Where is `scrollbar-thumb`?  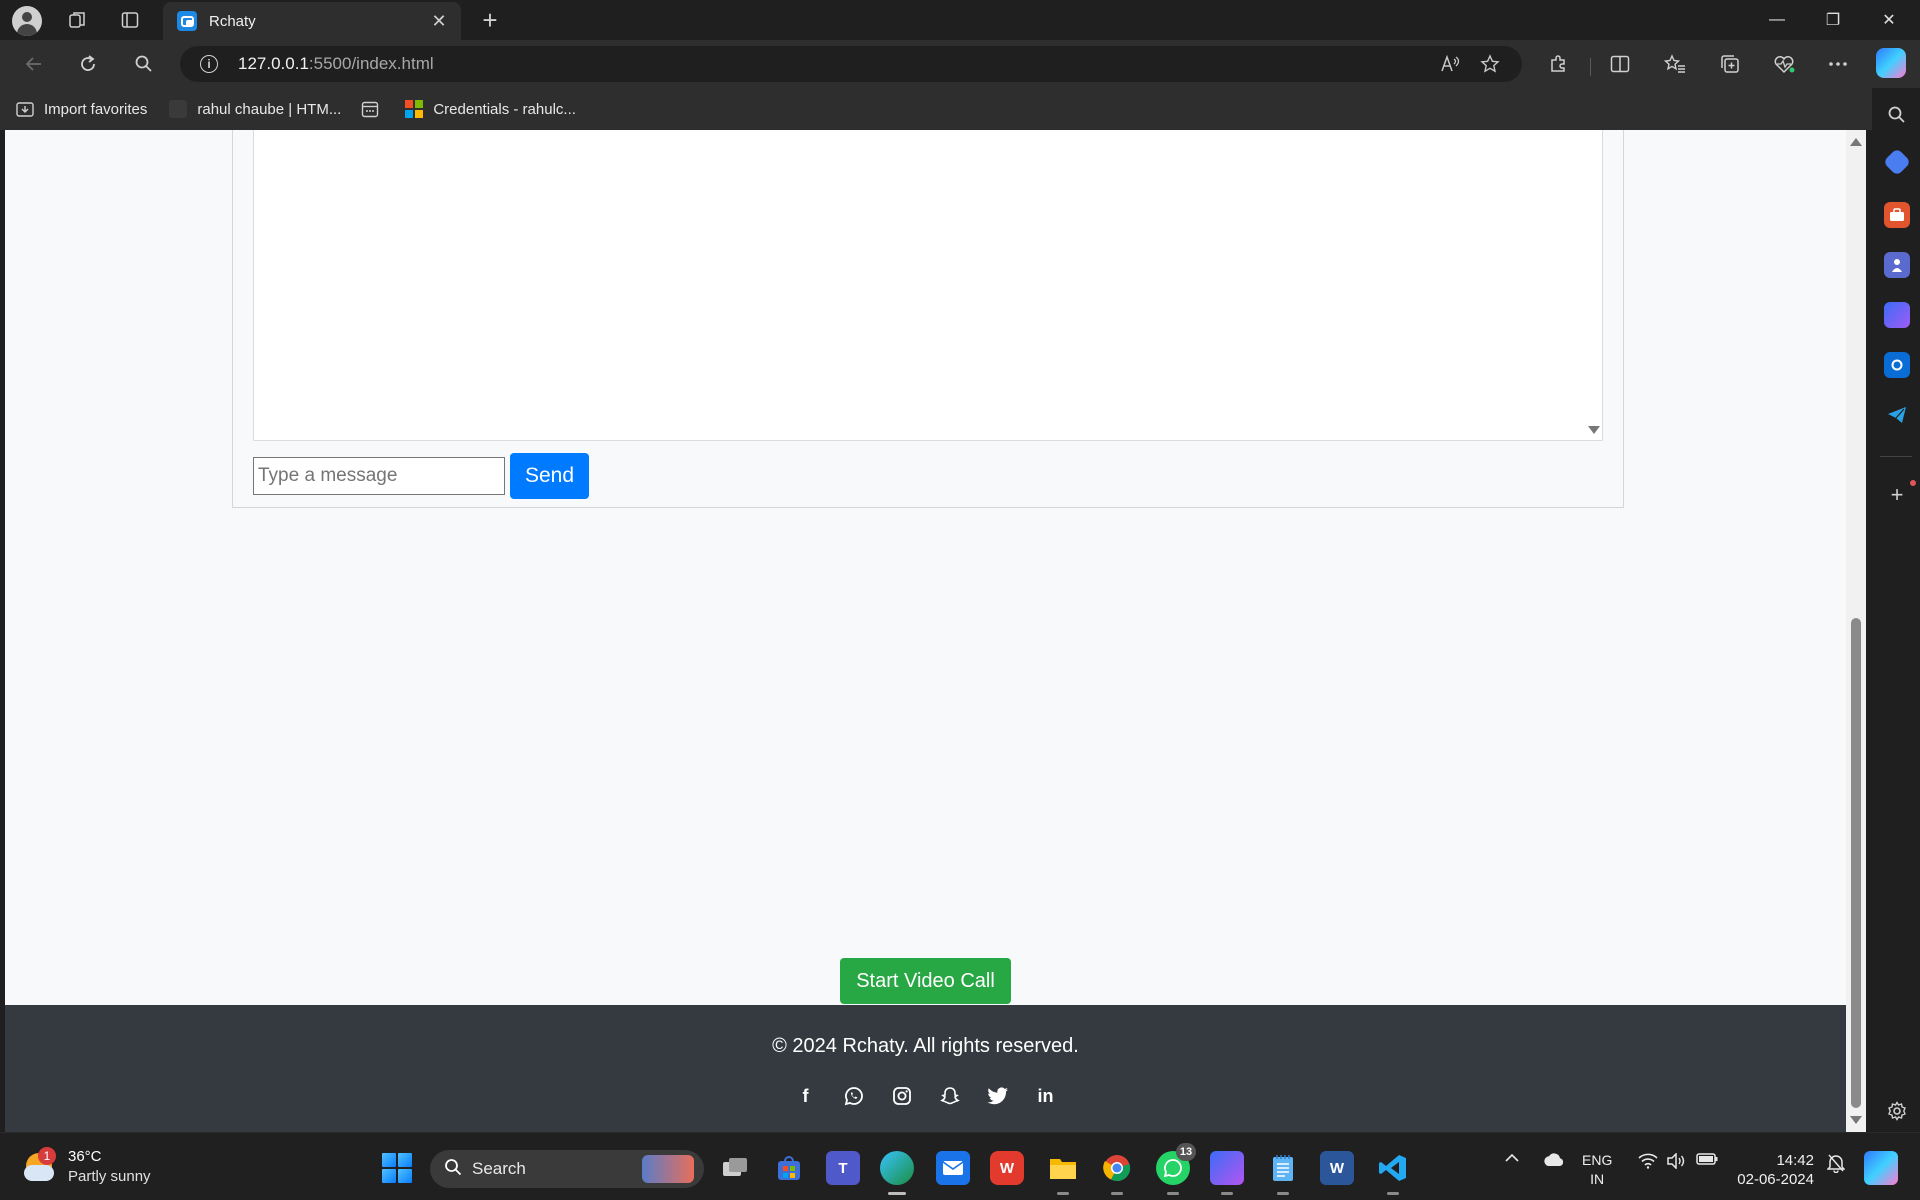 scrollbar-thumb is located at coordinates (1856, 863).